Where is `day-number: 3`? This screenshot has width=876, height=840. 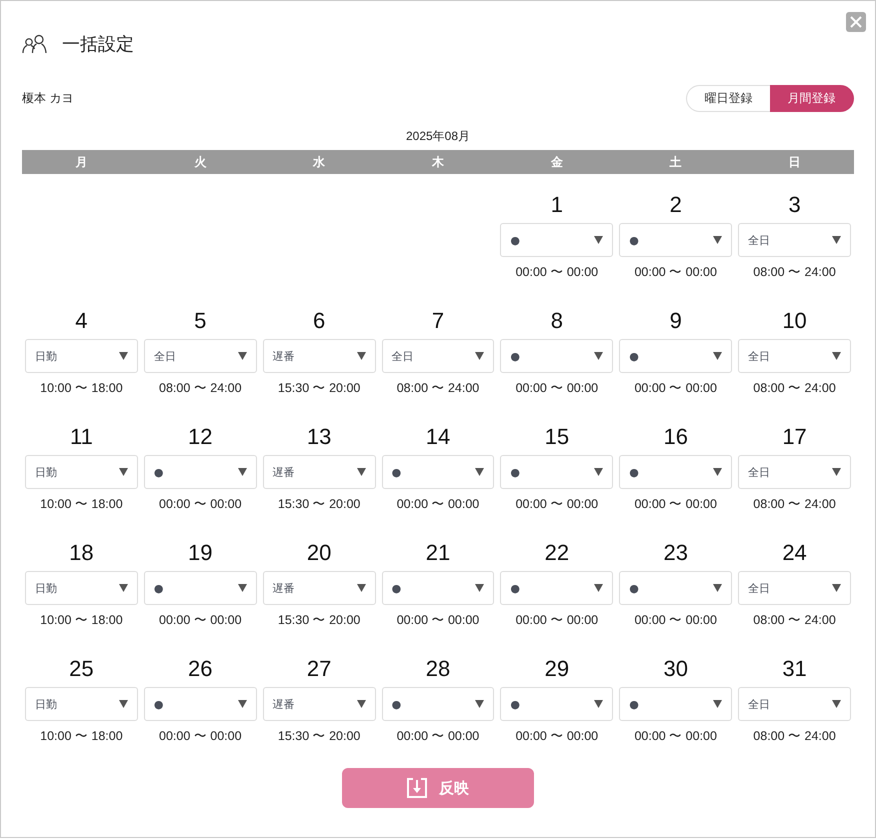
day-number: 3 is located at coordinates (794, 205).